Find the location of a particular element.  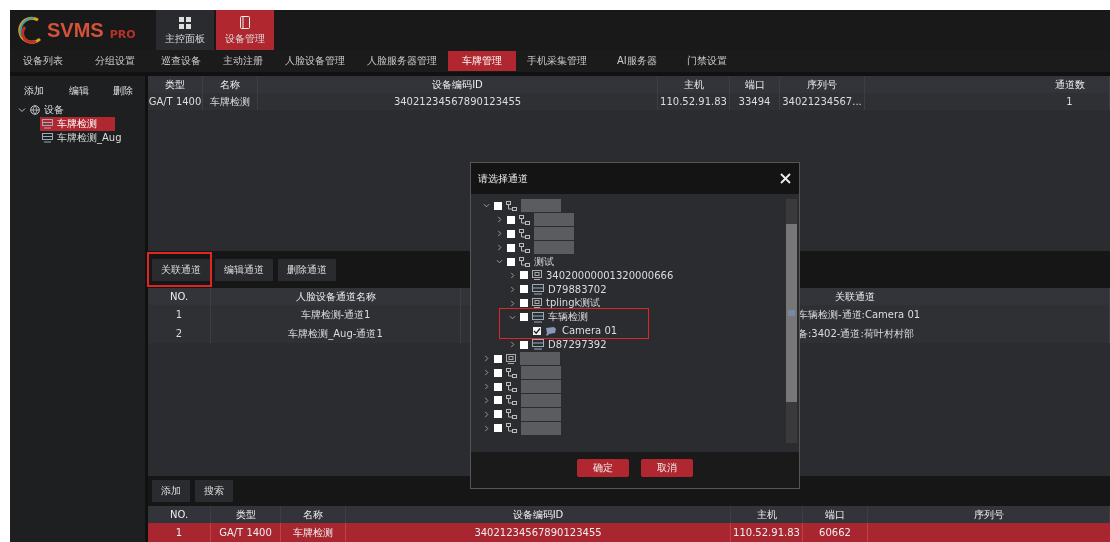

scrollbar-thumb is located at coordinates (791, 313).